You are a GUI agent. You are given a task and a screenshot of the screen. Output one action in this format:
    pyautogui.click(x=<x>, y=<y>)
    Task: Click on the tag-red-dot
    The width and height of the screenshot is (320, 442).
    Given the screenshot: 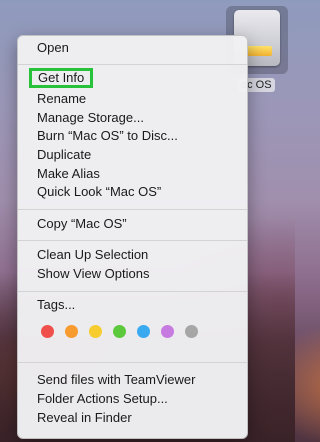 What is the action you would take?
    pyautogui.click(x=47, y=331)
    